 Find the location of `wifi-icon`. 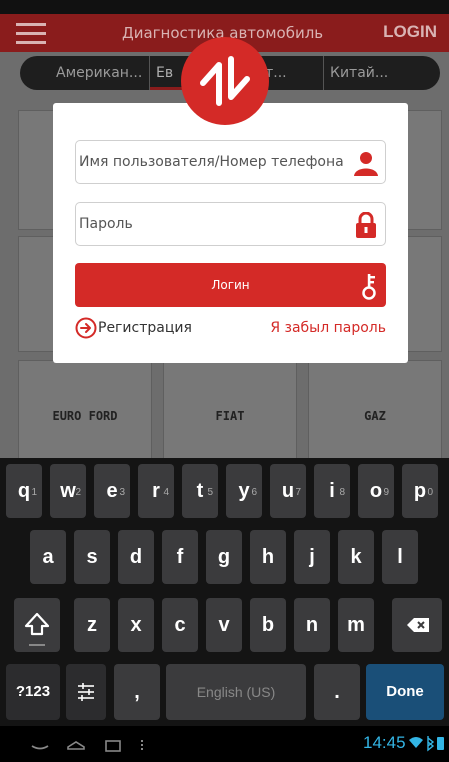

wifi-icon is located at coordinates (416, 742).